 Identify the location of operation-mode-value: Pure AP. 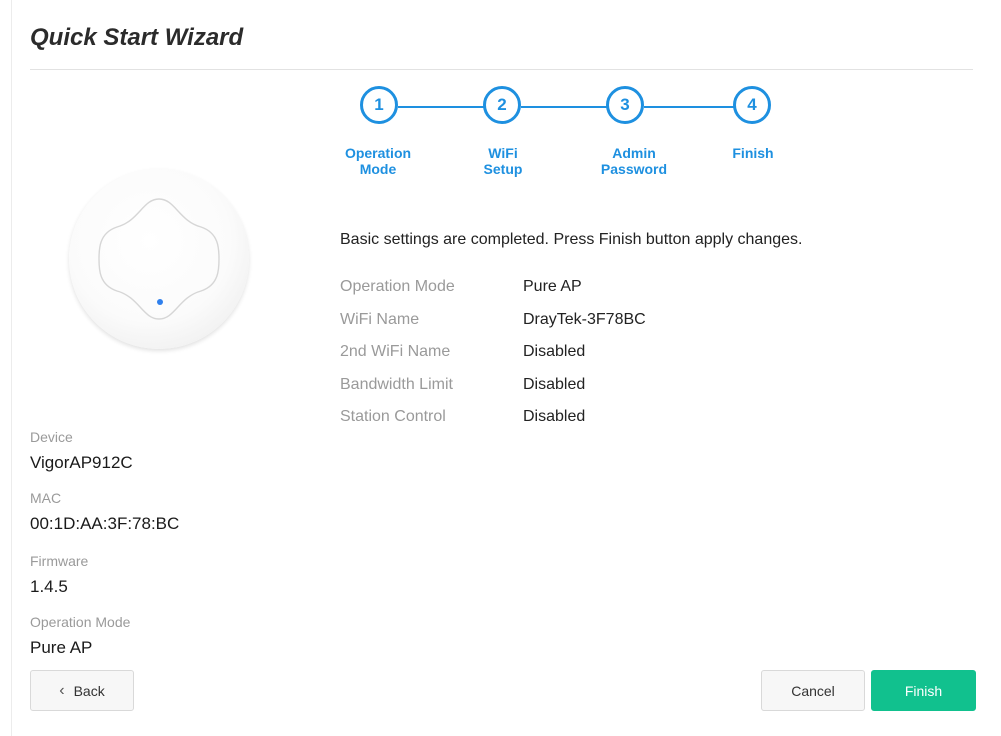
(61, 647).